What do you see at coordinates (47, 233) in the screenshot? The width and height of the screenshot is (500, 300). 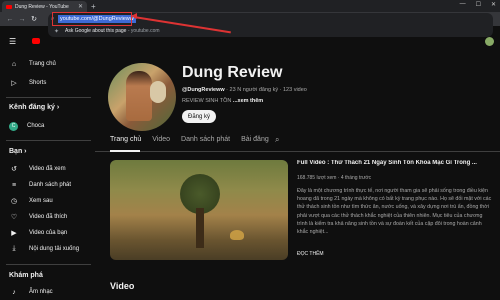 I see `sidebar-item-your-videos: ▶ Video của bạn` at bounding box center [47, 233].